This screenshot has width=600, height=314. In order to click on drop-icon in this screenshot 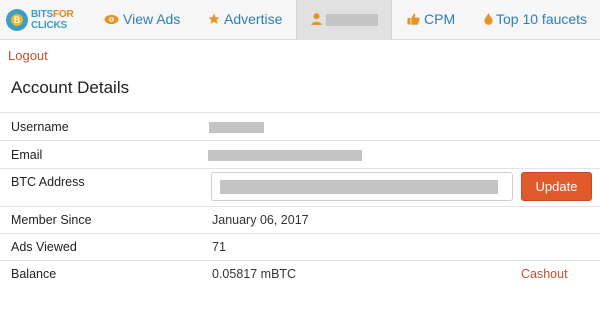, I will do `click(488, 20)`.